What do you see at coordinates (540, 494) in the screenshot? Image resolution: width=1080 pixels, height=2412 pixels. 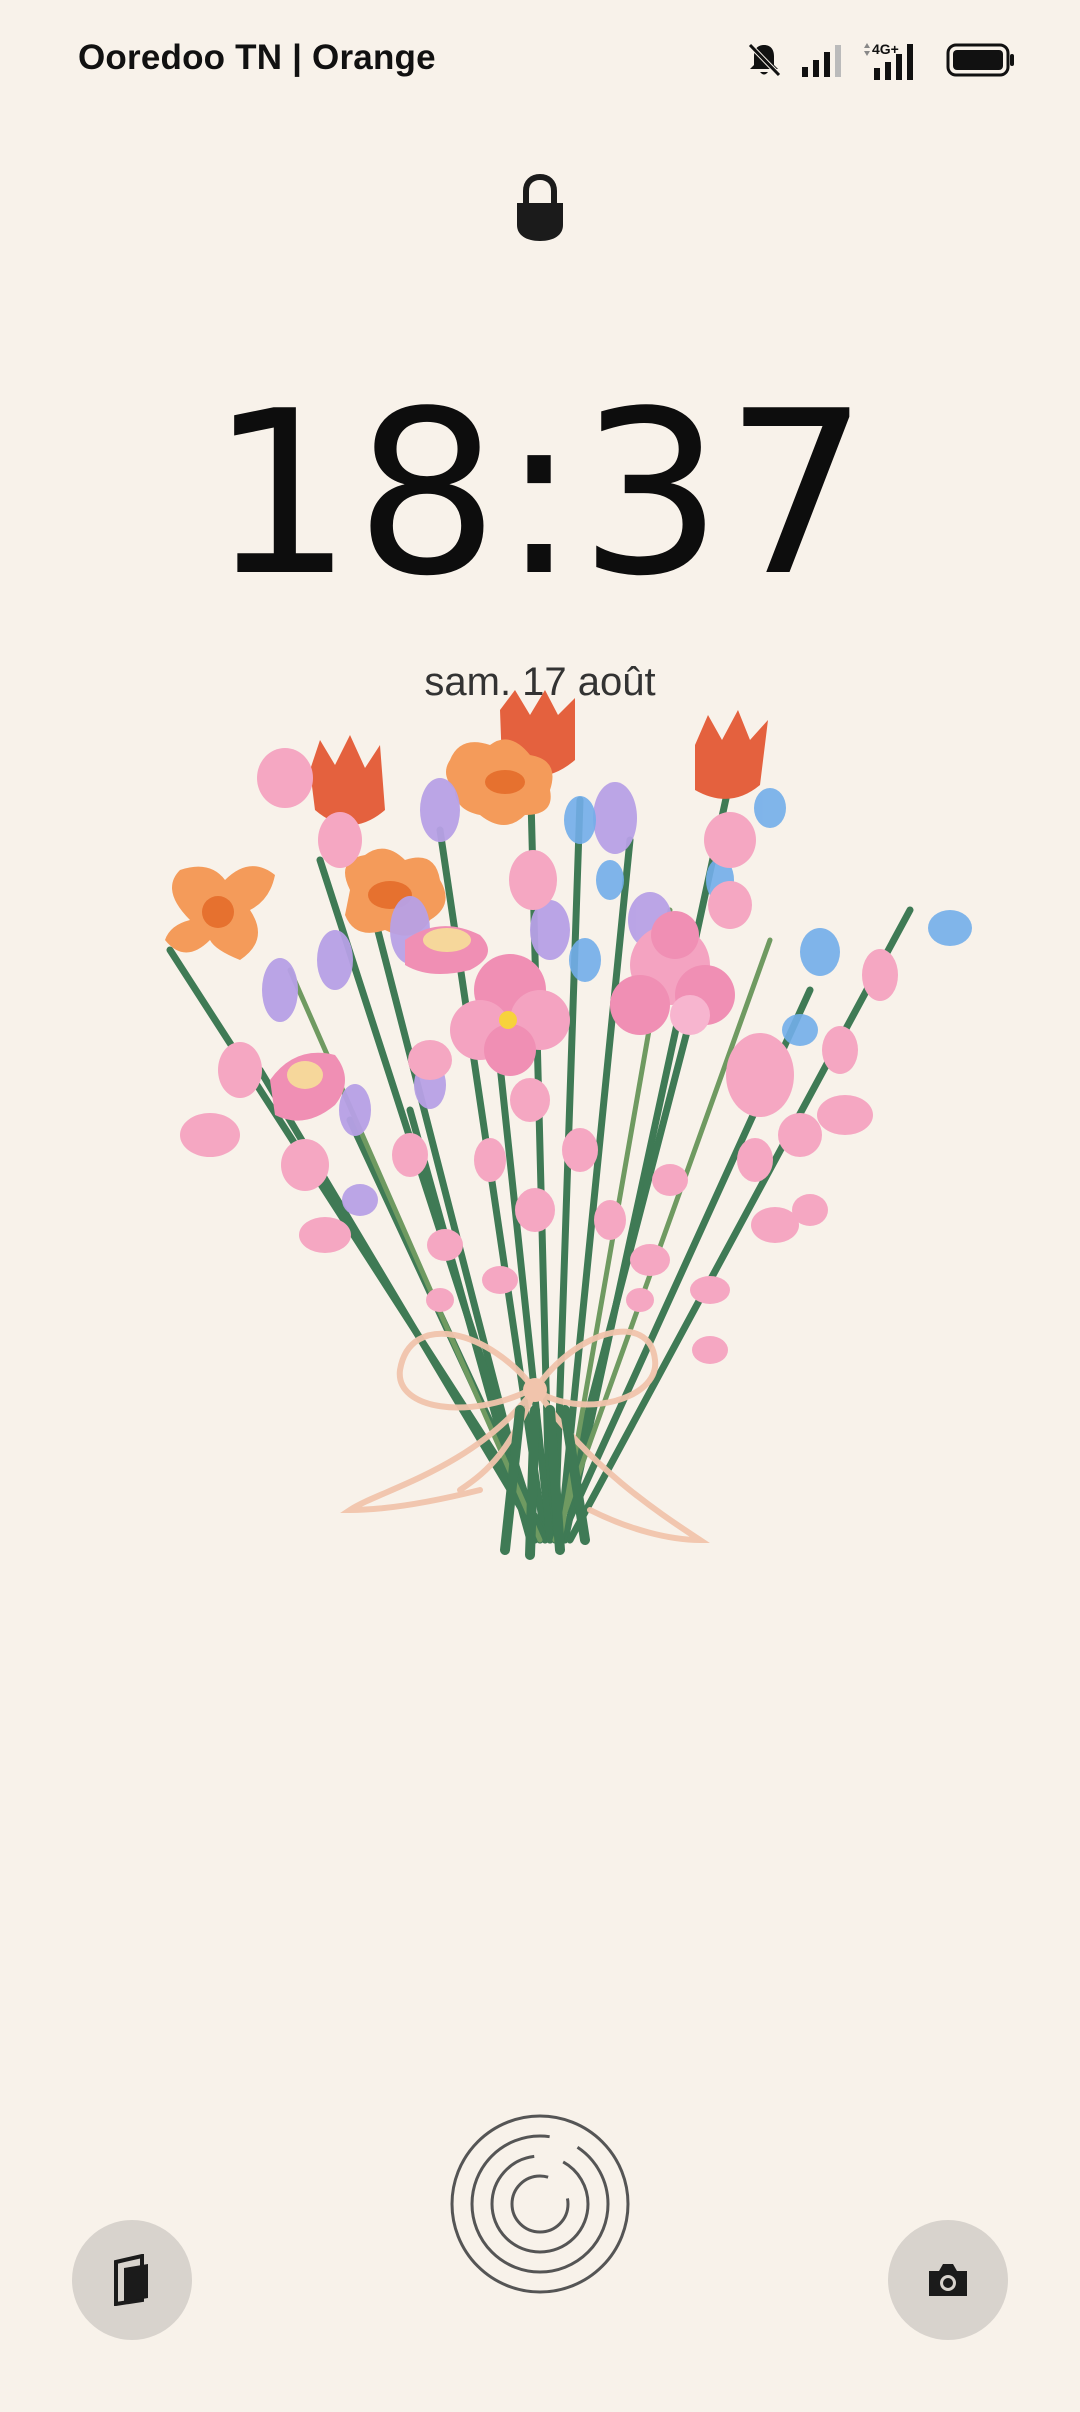 I see `clock-time: 18:37` at bounding box center [540, 494].